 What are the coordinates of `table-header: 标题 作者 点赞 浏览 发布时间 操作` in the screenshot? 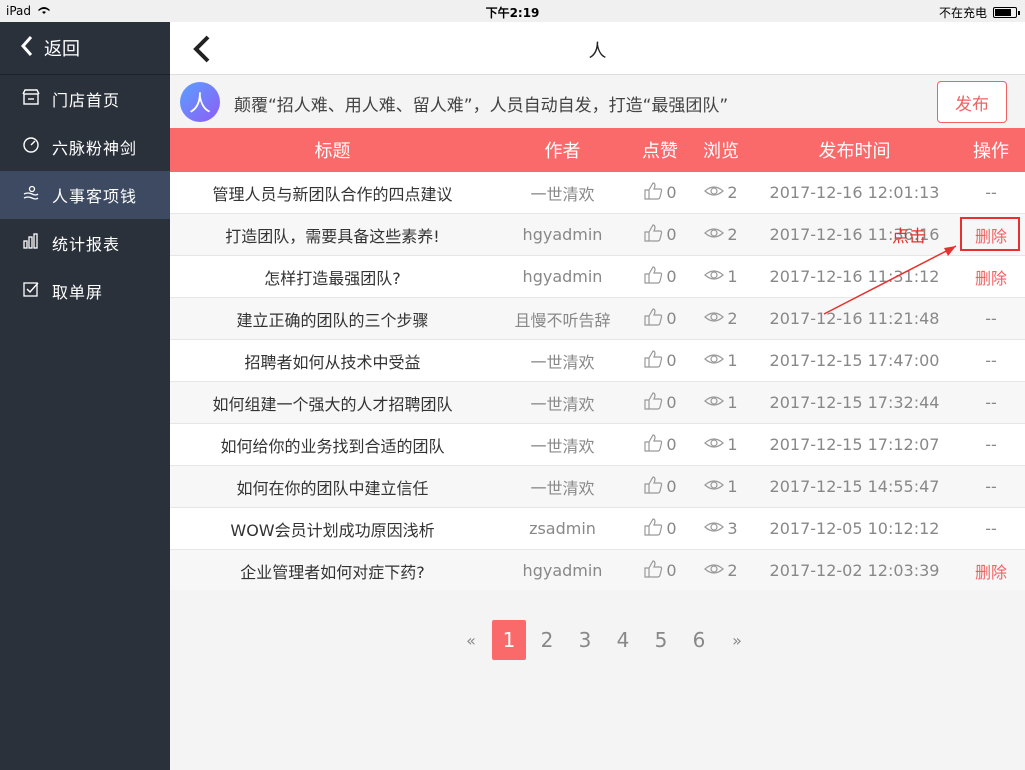 It's located at (597, 150).